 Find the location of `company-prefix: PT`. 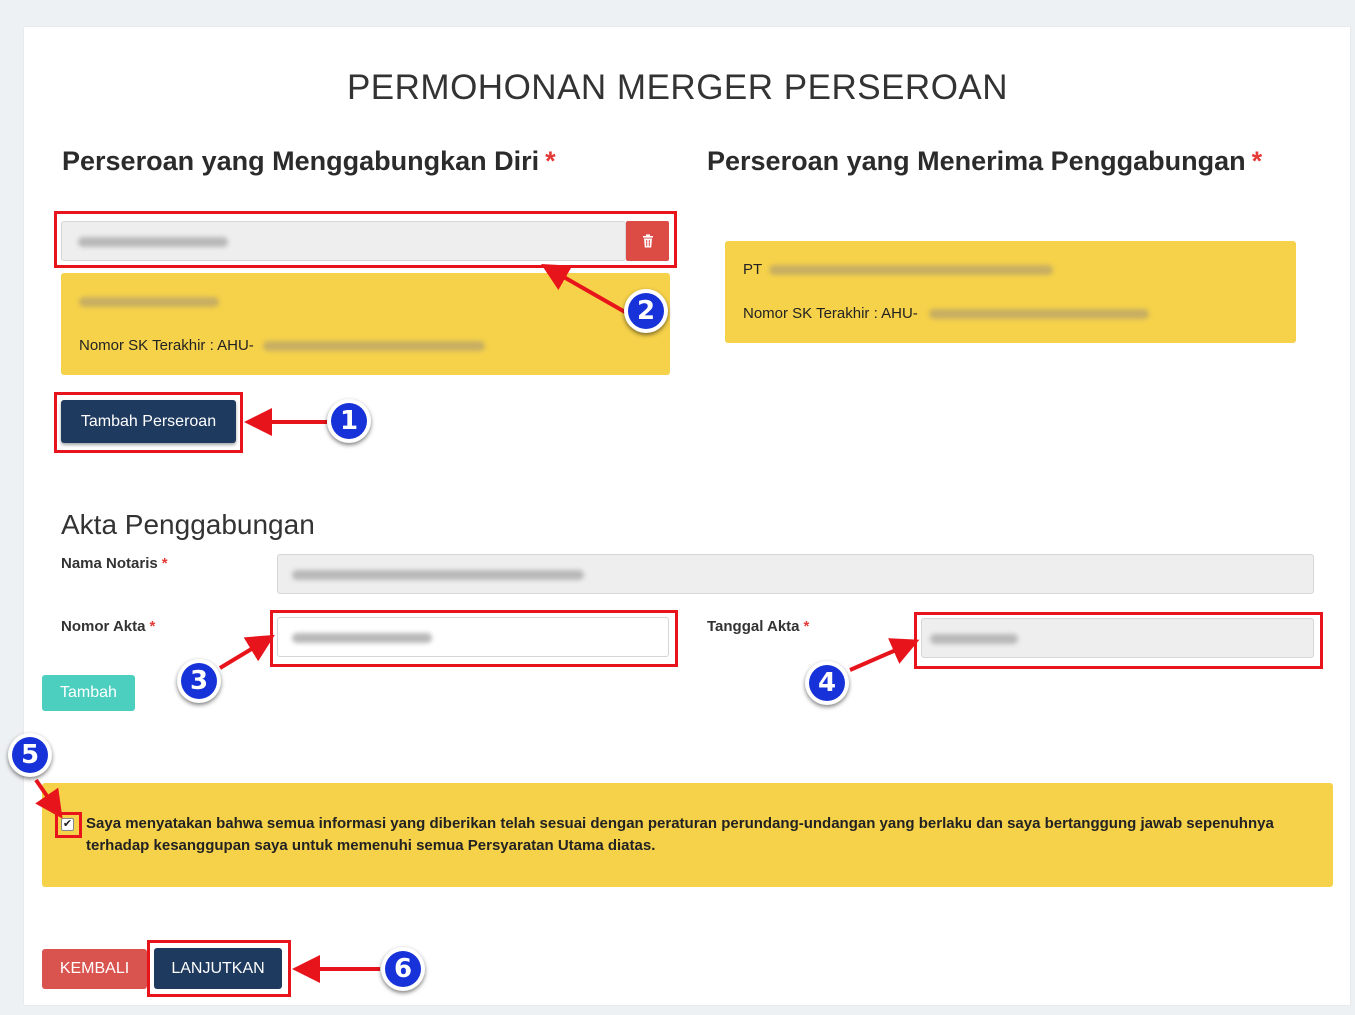

company-prefix: PT is located at coordinates (753, 269).